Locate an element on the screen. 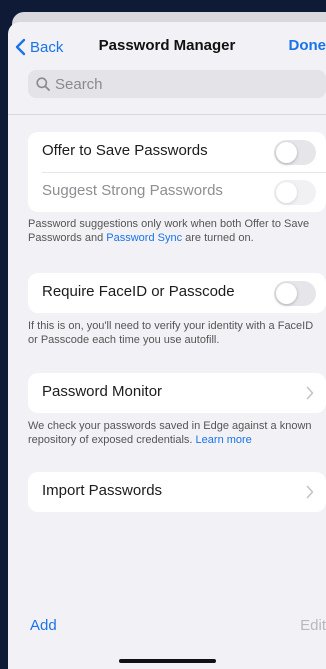  suggest-strong-row: Suggest Strong Passwords is located at coordinates (177, 192).